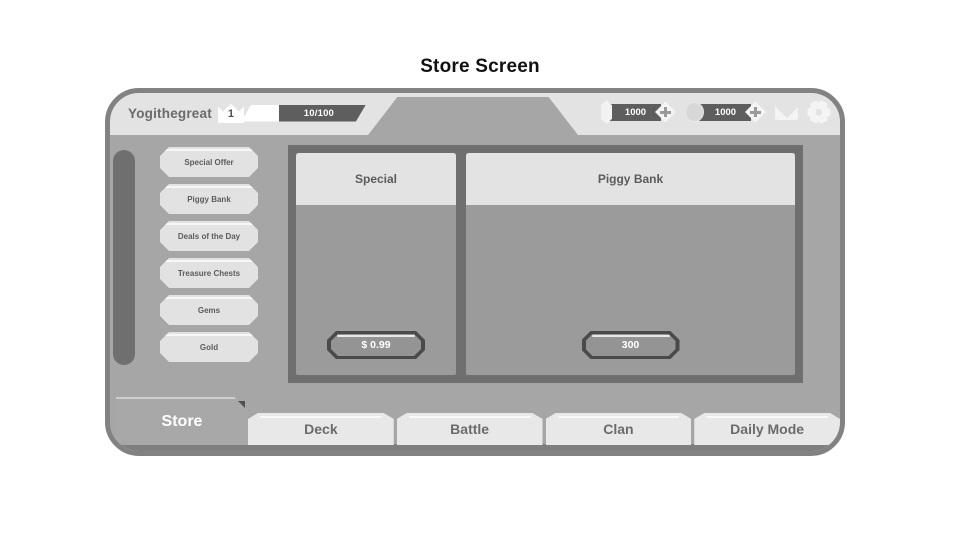  I want to click on sidebar-item-label: Gold, so click(209, 347).